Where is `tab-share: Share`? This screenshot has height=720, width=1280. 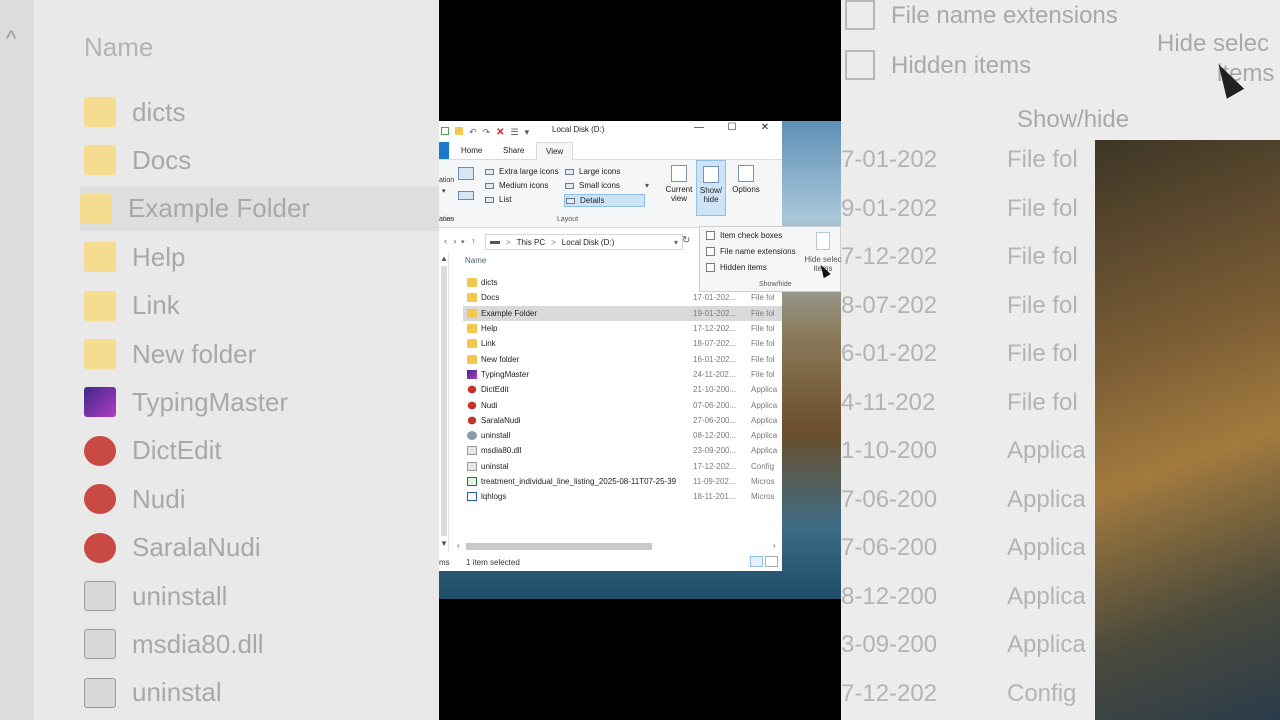 tab-share: Share is located at coordinates (513, 150).